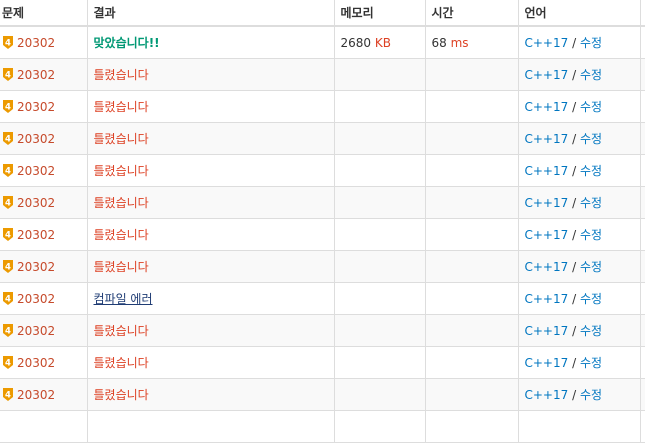  Describe the element at coordinates (127, 43) in the screenshot. I see `result-text: 맞았습니다!!` at that location.